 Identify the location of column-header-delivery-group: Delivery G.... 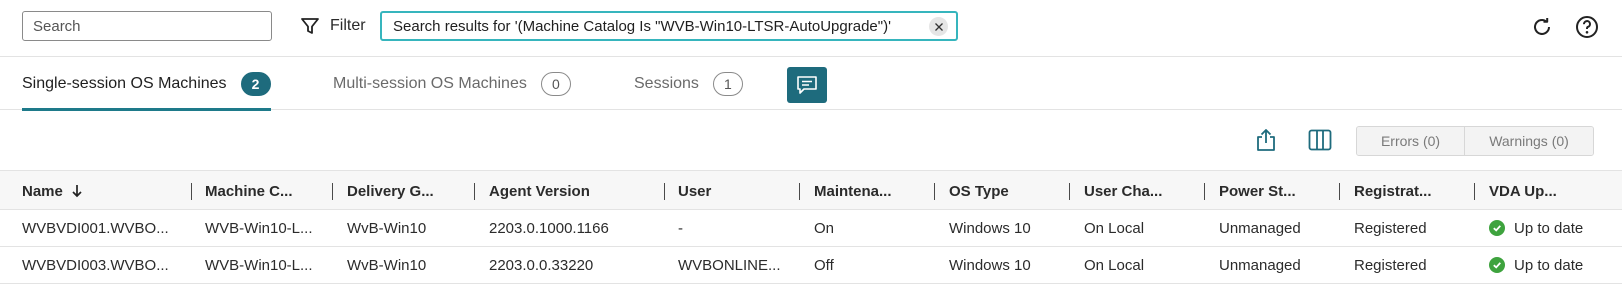
(390, 191).